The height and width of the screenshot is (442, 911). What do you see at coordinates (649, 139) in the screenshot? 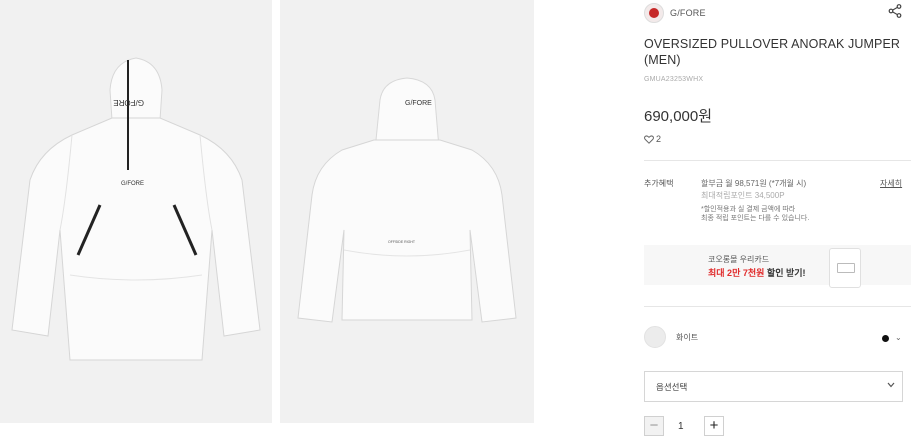
I see `heart-icon` at bounding box center [649, 139].